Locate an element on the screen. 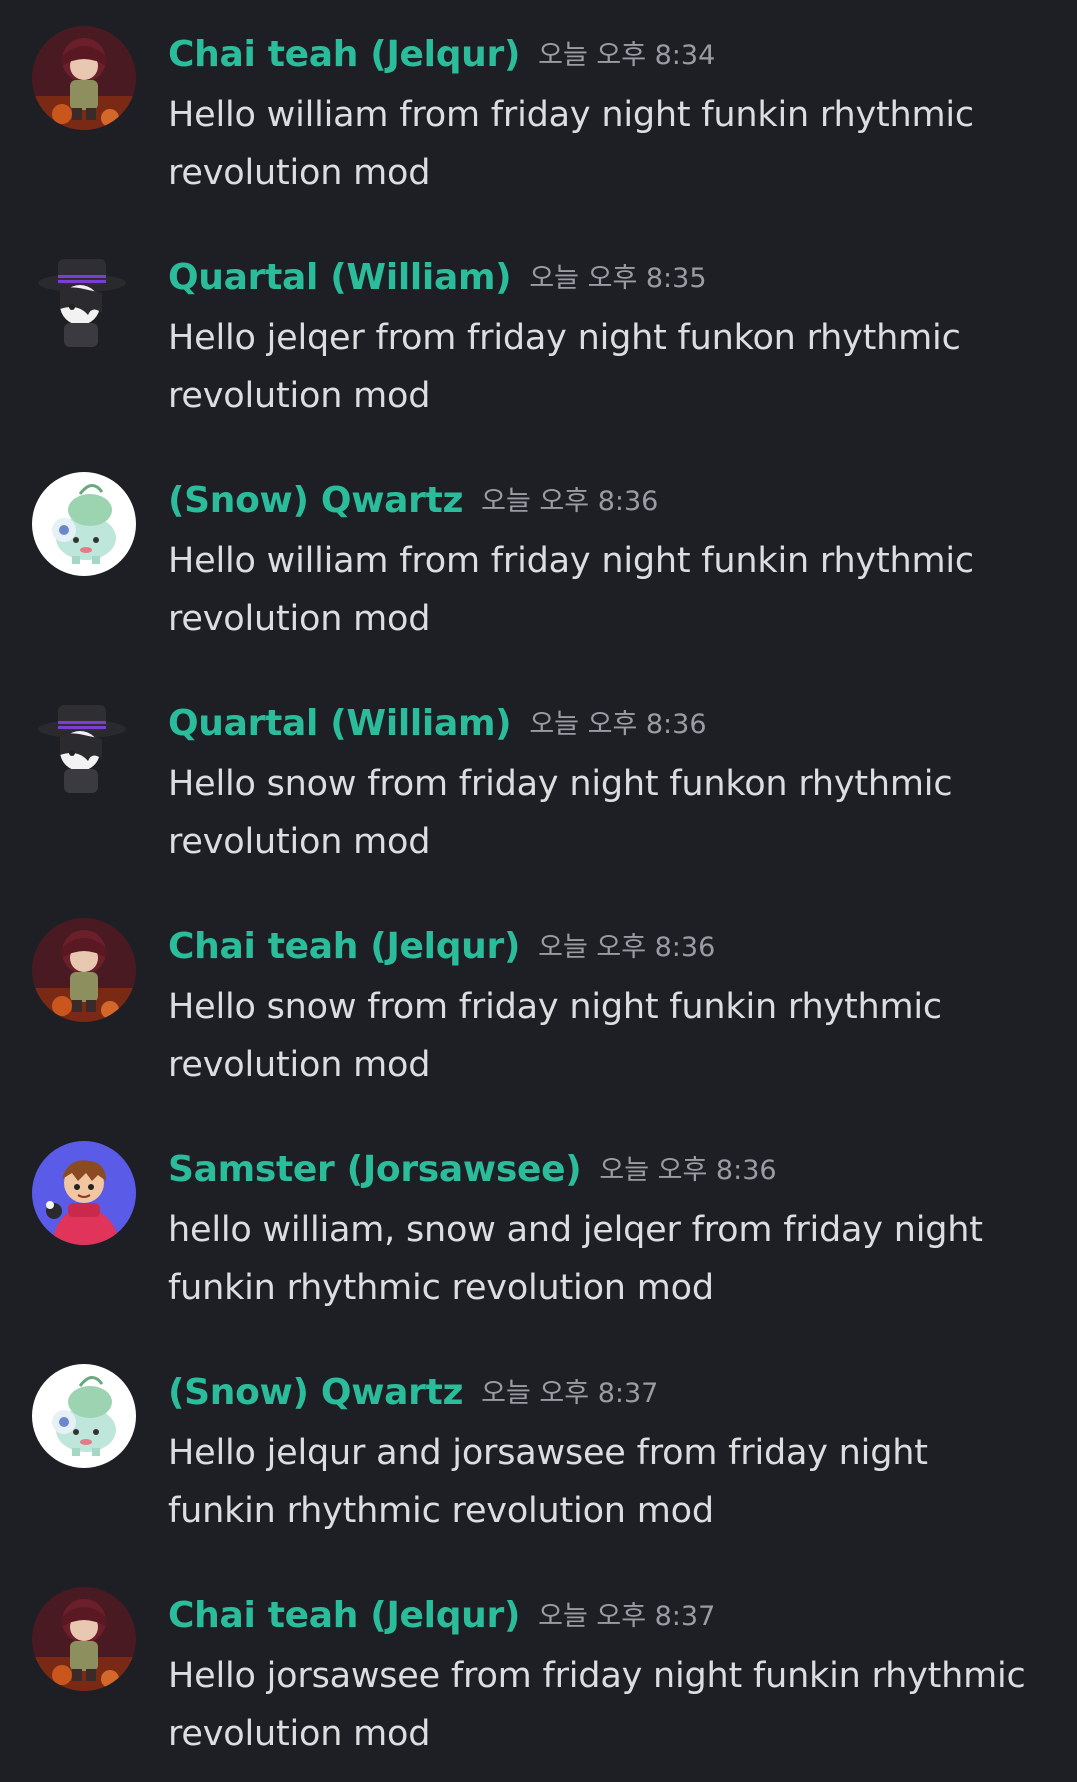 The height and width of the screenshot is (1782, 1077). message-header: Quartal (William) 오늘 오후 8:36 is located at coordinates (437, 724).